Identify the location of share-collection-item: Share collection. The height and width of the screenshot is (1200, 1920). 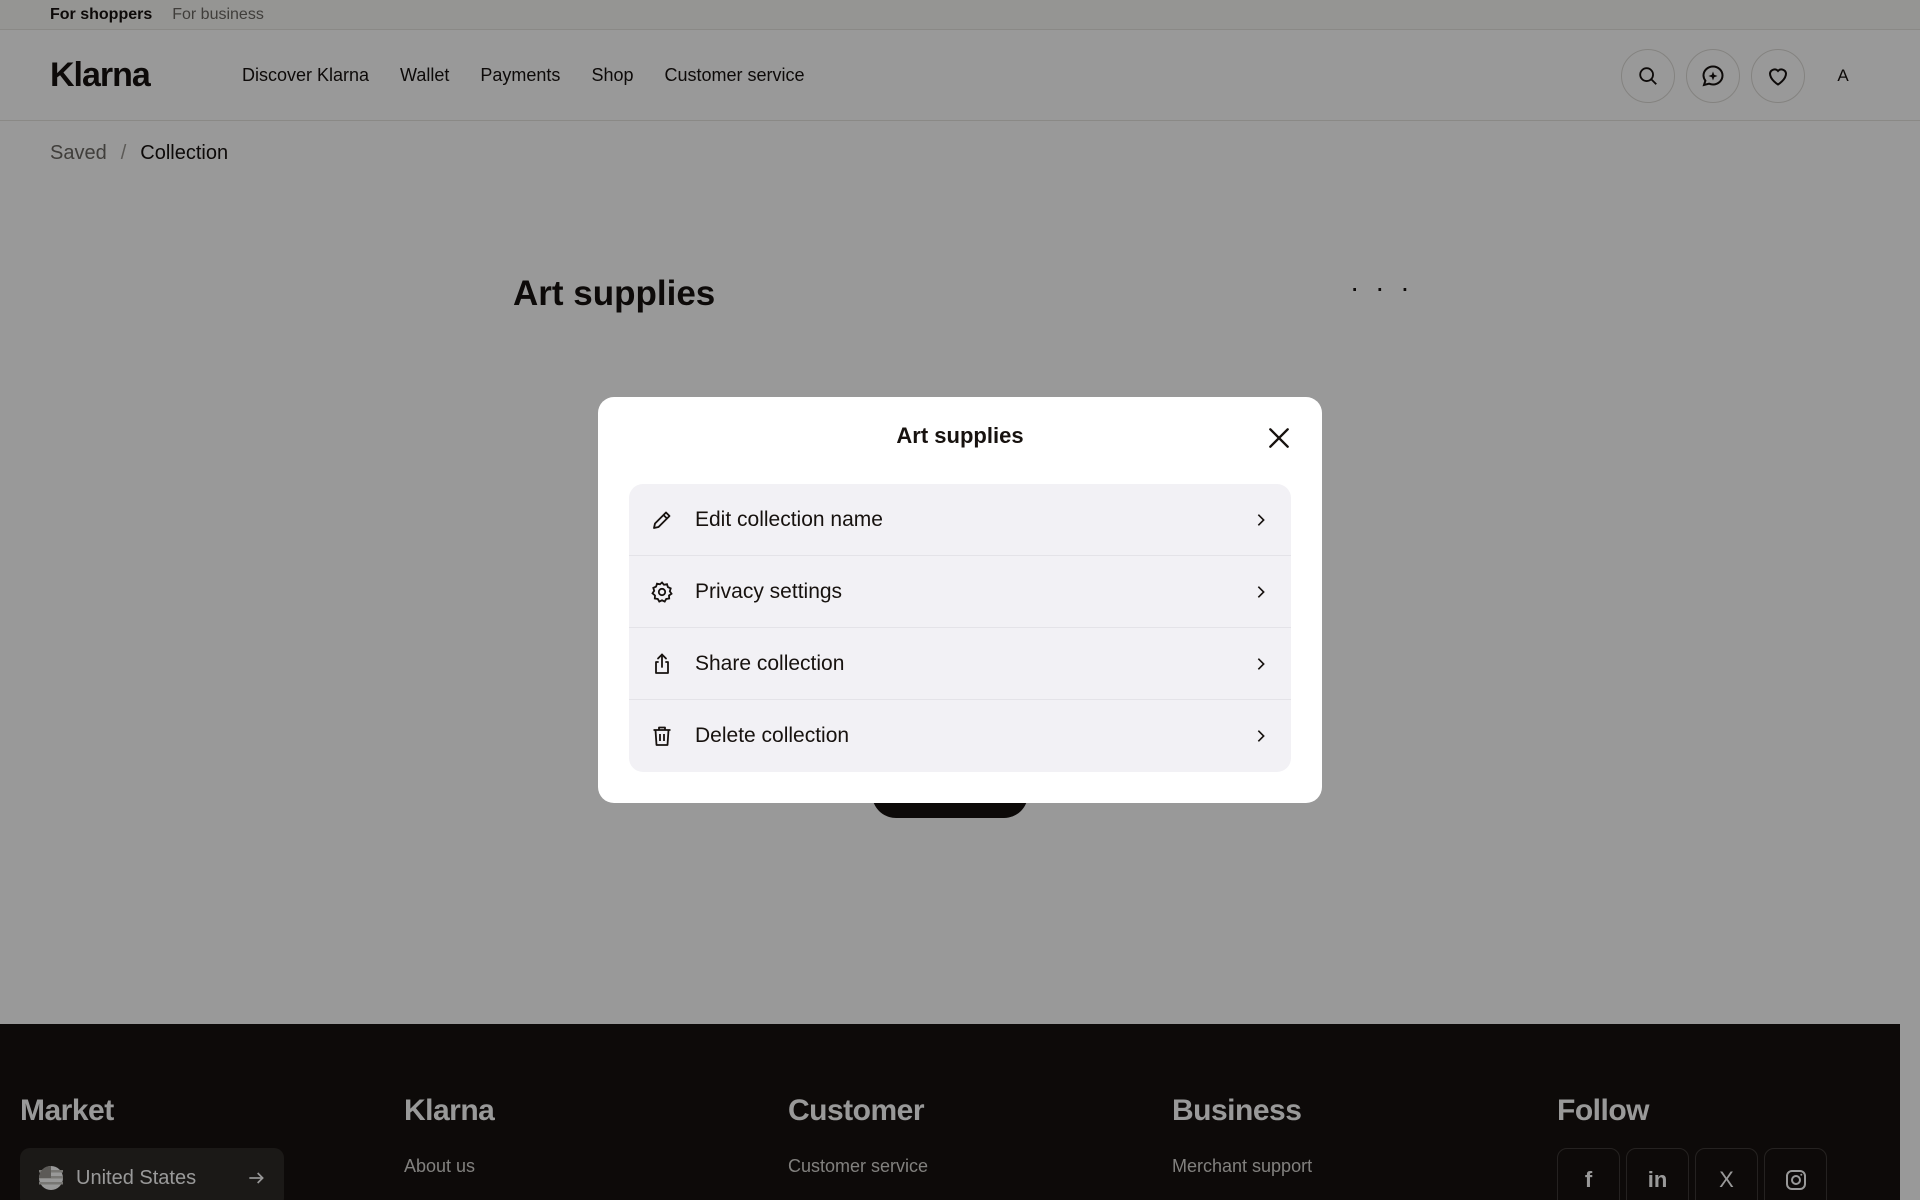
(960, 664).